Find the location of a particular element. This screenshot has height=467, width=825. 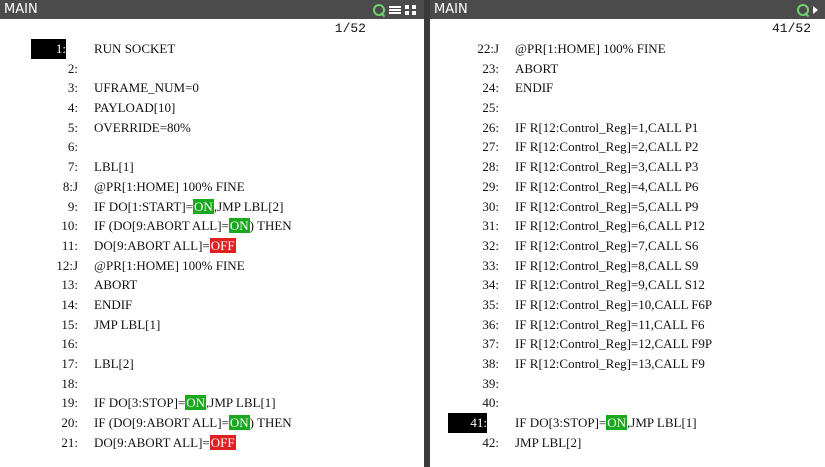

statement: DO[9:ABORT ALL]=OFF is located at coordinates (157, 443).